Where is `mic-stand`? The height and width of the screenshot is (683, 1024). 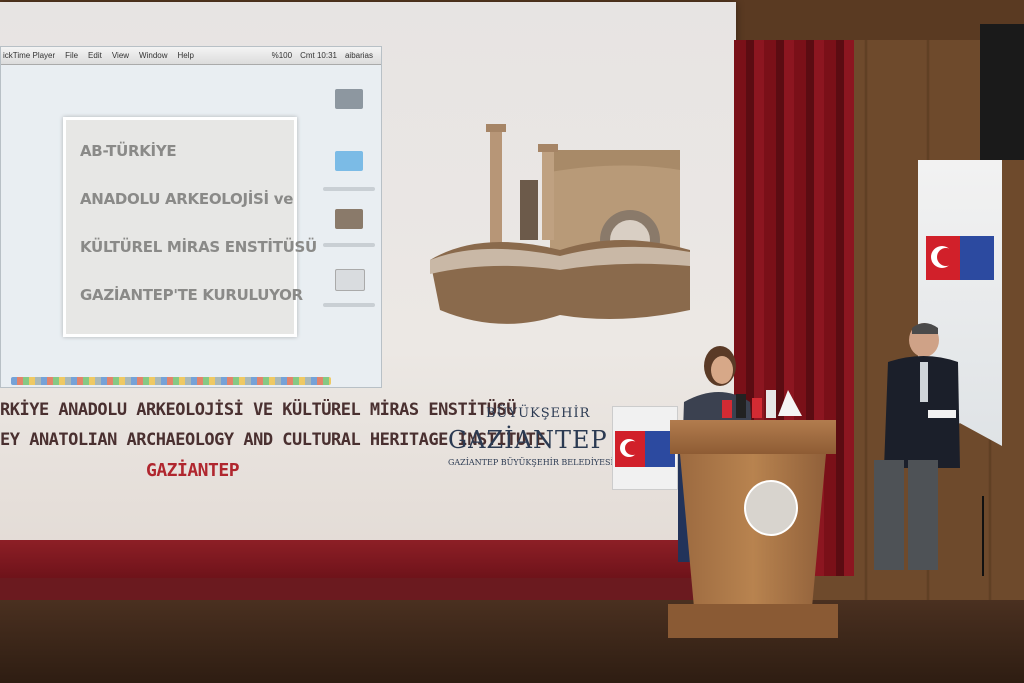 mic-stand is located at coordinates (983, 536).